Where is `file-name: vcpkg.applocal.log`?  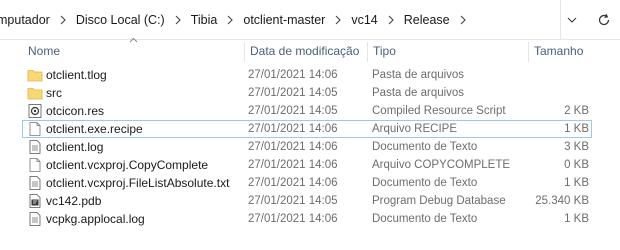 file-name: vcpkg.applocal.log is located at coordinates (95, 219).